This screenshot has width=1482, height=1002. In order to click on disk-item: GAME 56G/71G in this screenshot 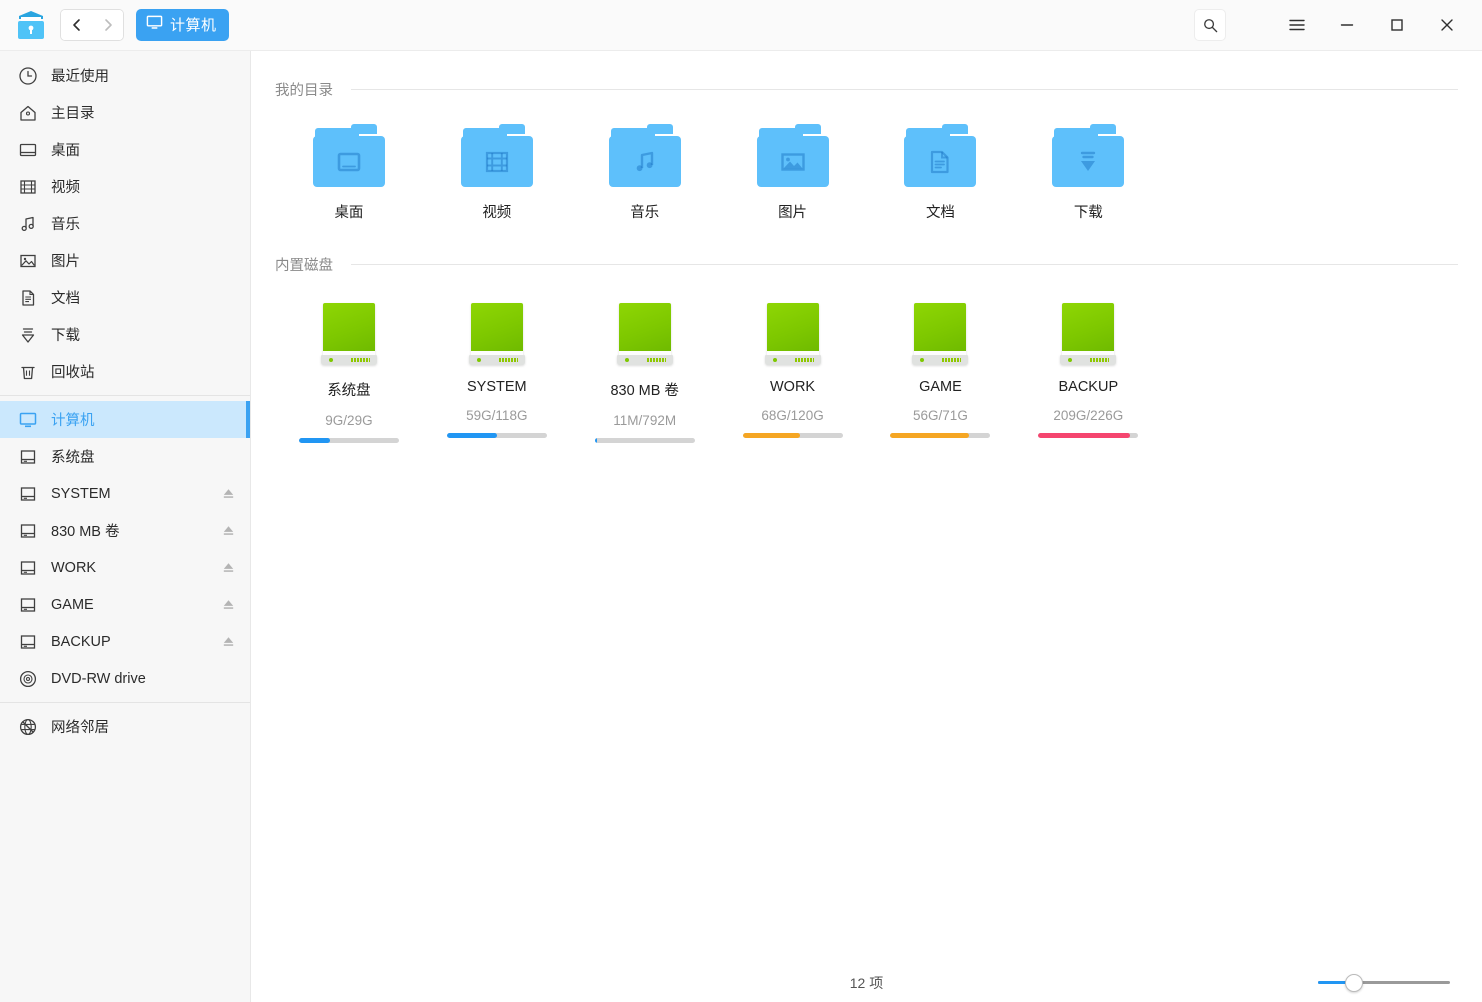, I will do `click(941, 372)`.